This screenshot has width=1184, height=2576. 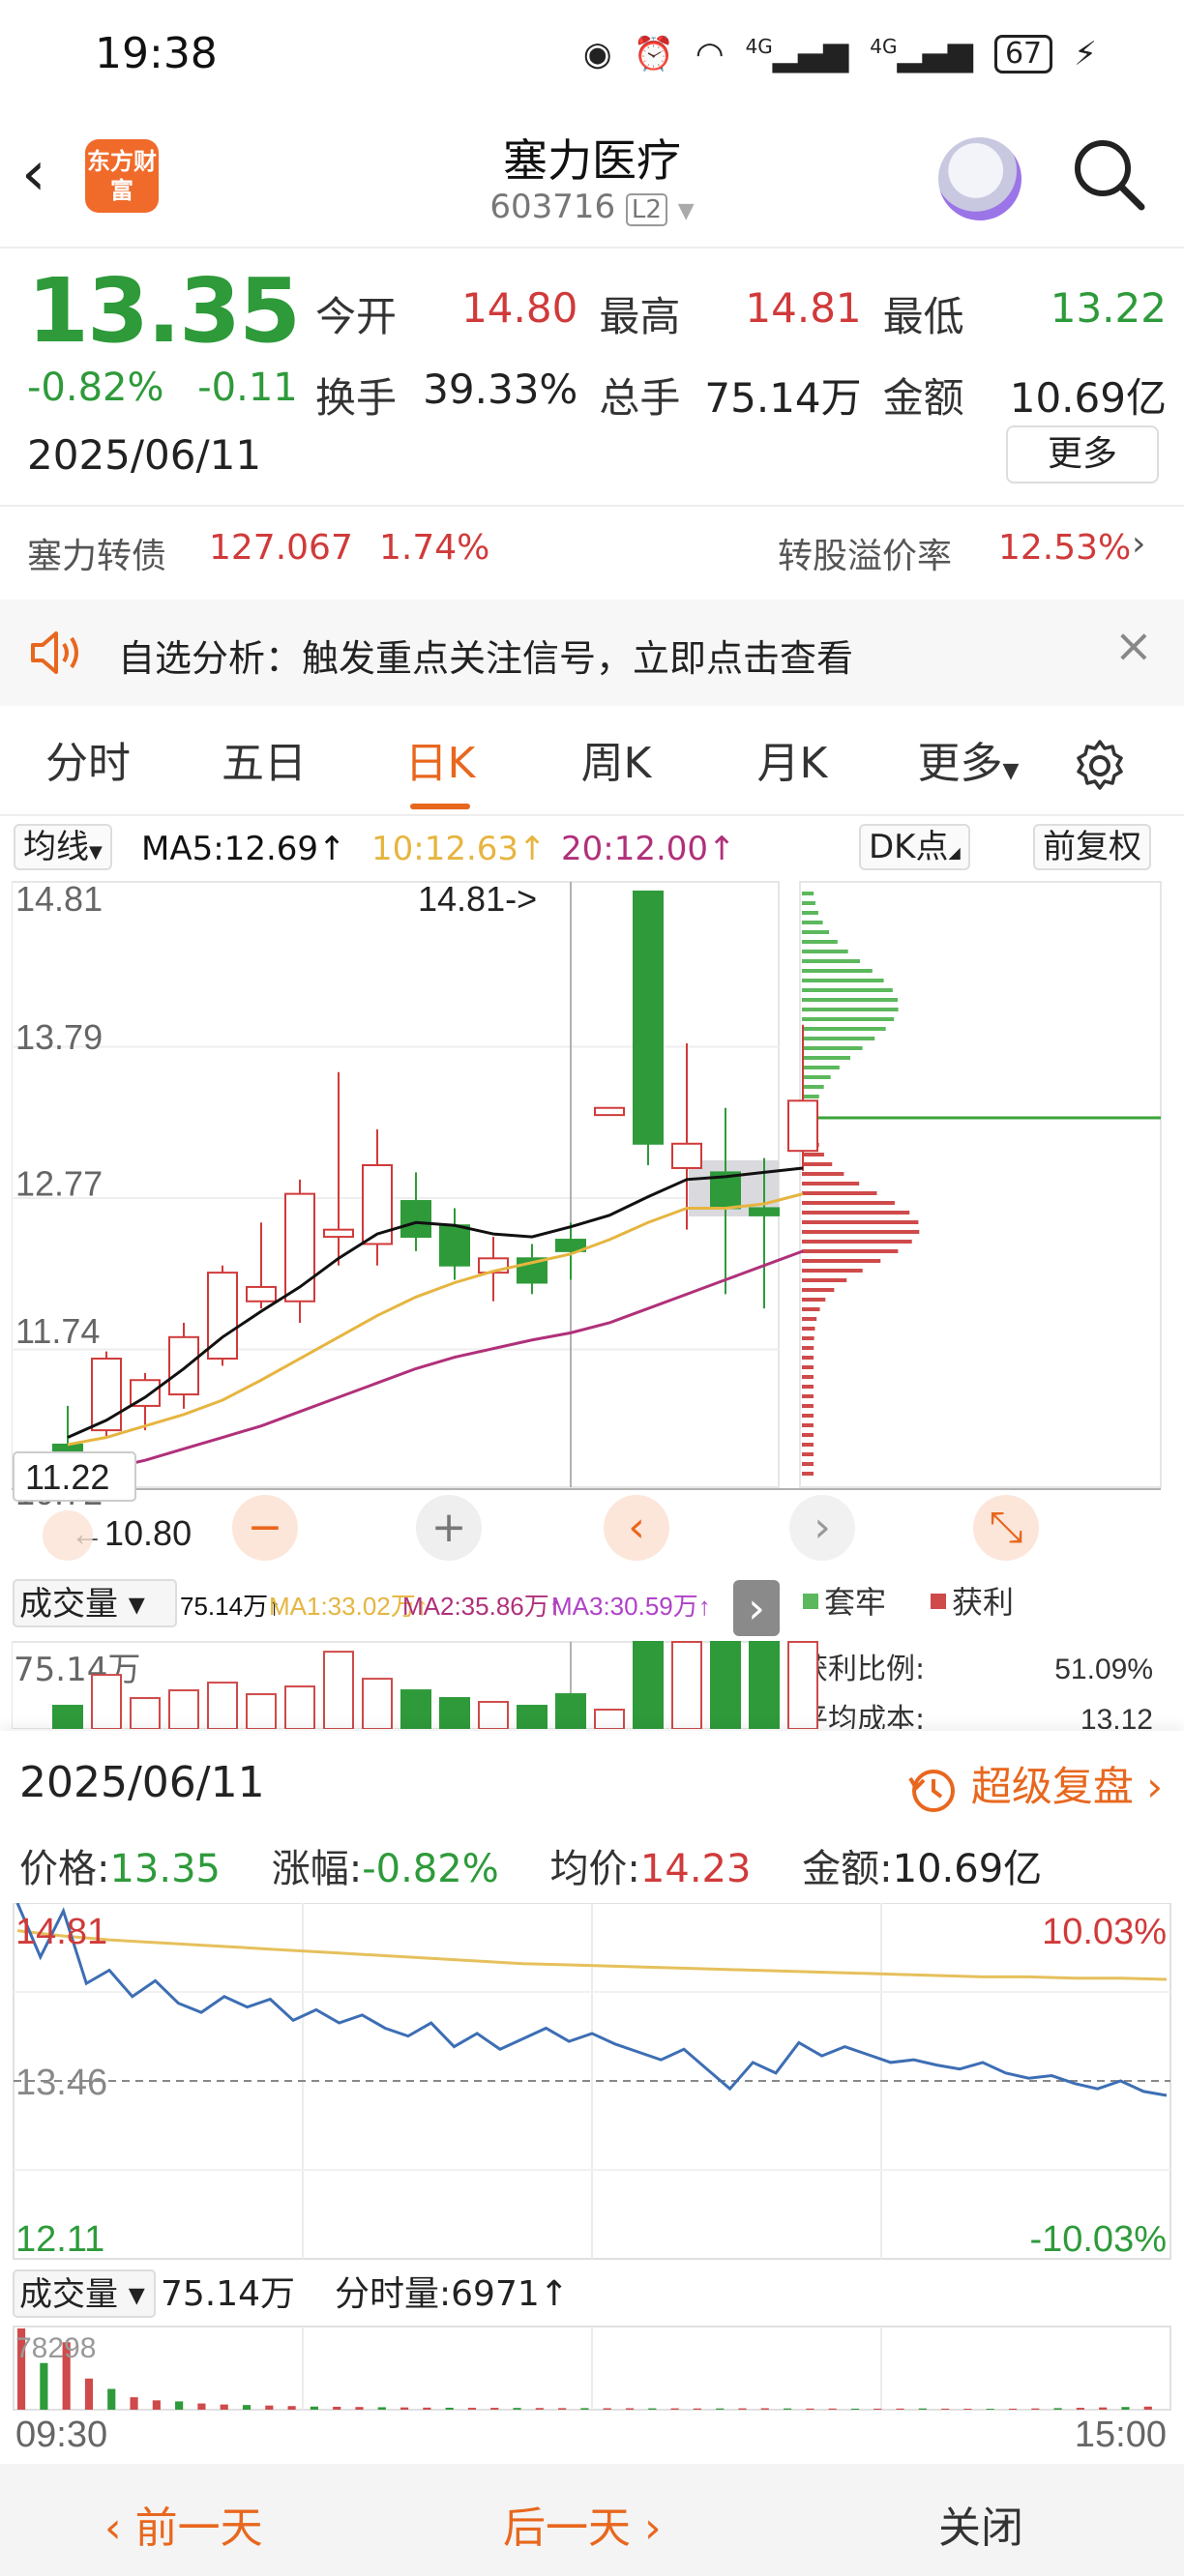 I want to click on tab-more: 更多▼, so click(x=968, y=768).